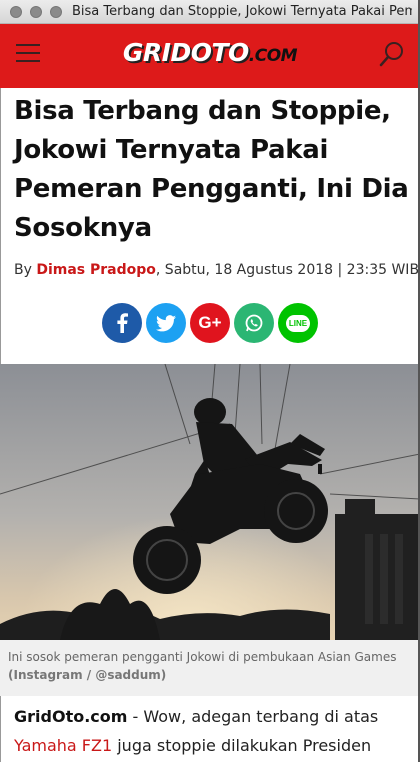  I want to click on share-buttons: G+ LINE, so click(210, 323).